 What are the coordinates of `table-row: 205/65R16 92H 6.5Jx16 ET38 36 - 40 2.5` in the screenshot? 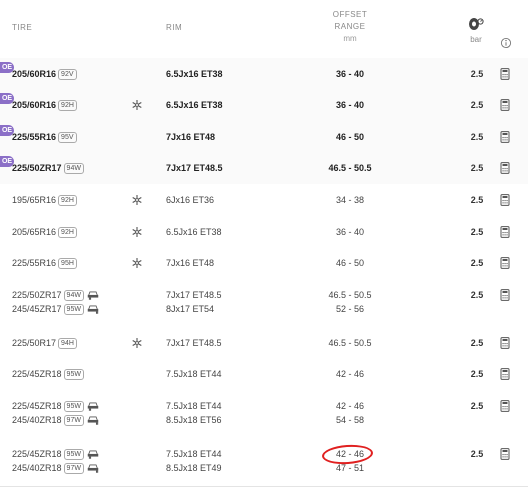 It's located at (264, 232).